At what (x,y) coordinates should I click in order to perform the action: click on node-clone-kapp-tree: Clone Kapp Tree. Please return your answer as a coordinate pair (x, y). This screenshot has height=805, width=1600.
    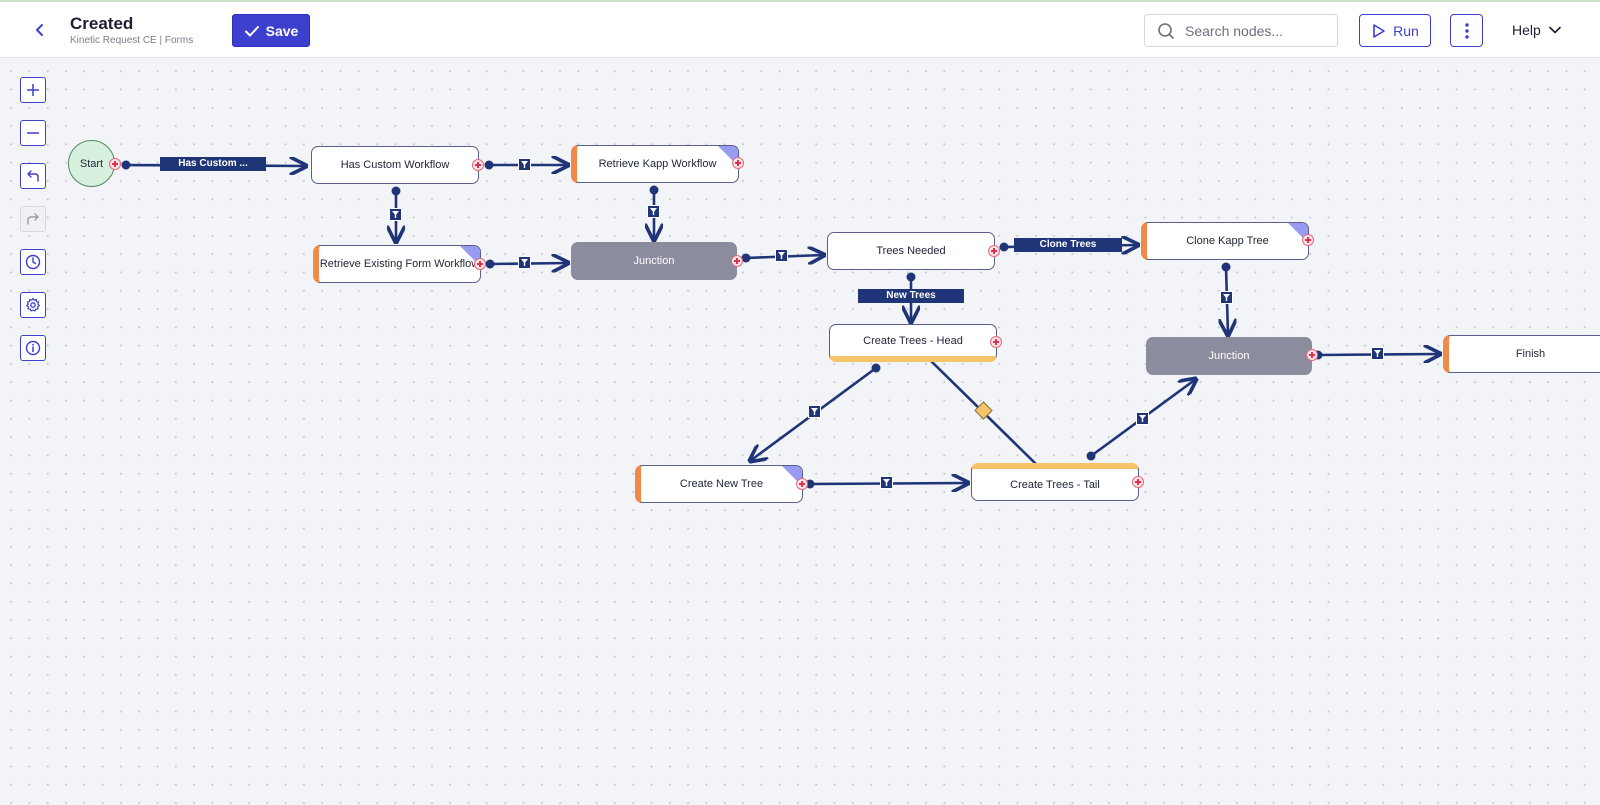
    Looking at the image, I should click on (1225, 241).